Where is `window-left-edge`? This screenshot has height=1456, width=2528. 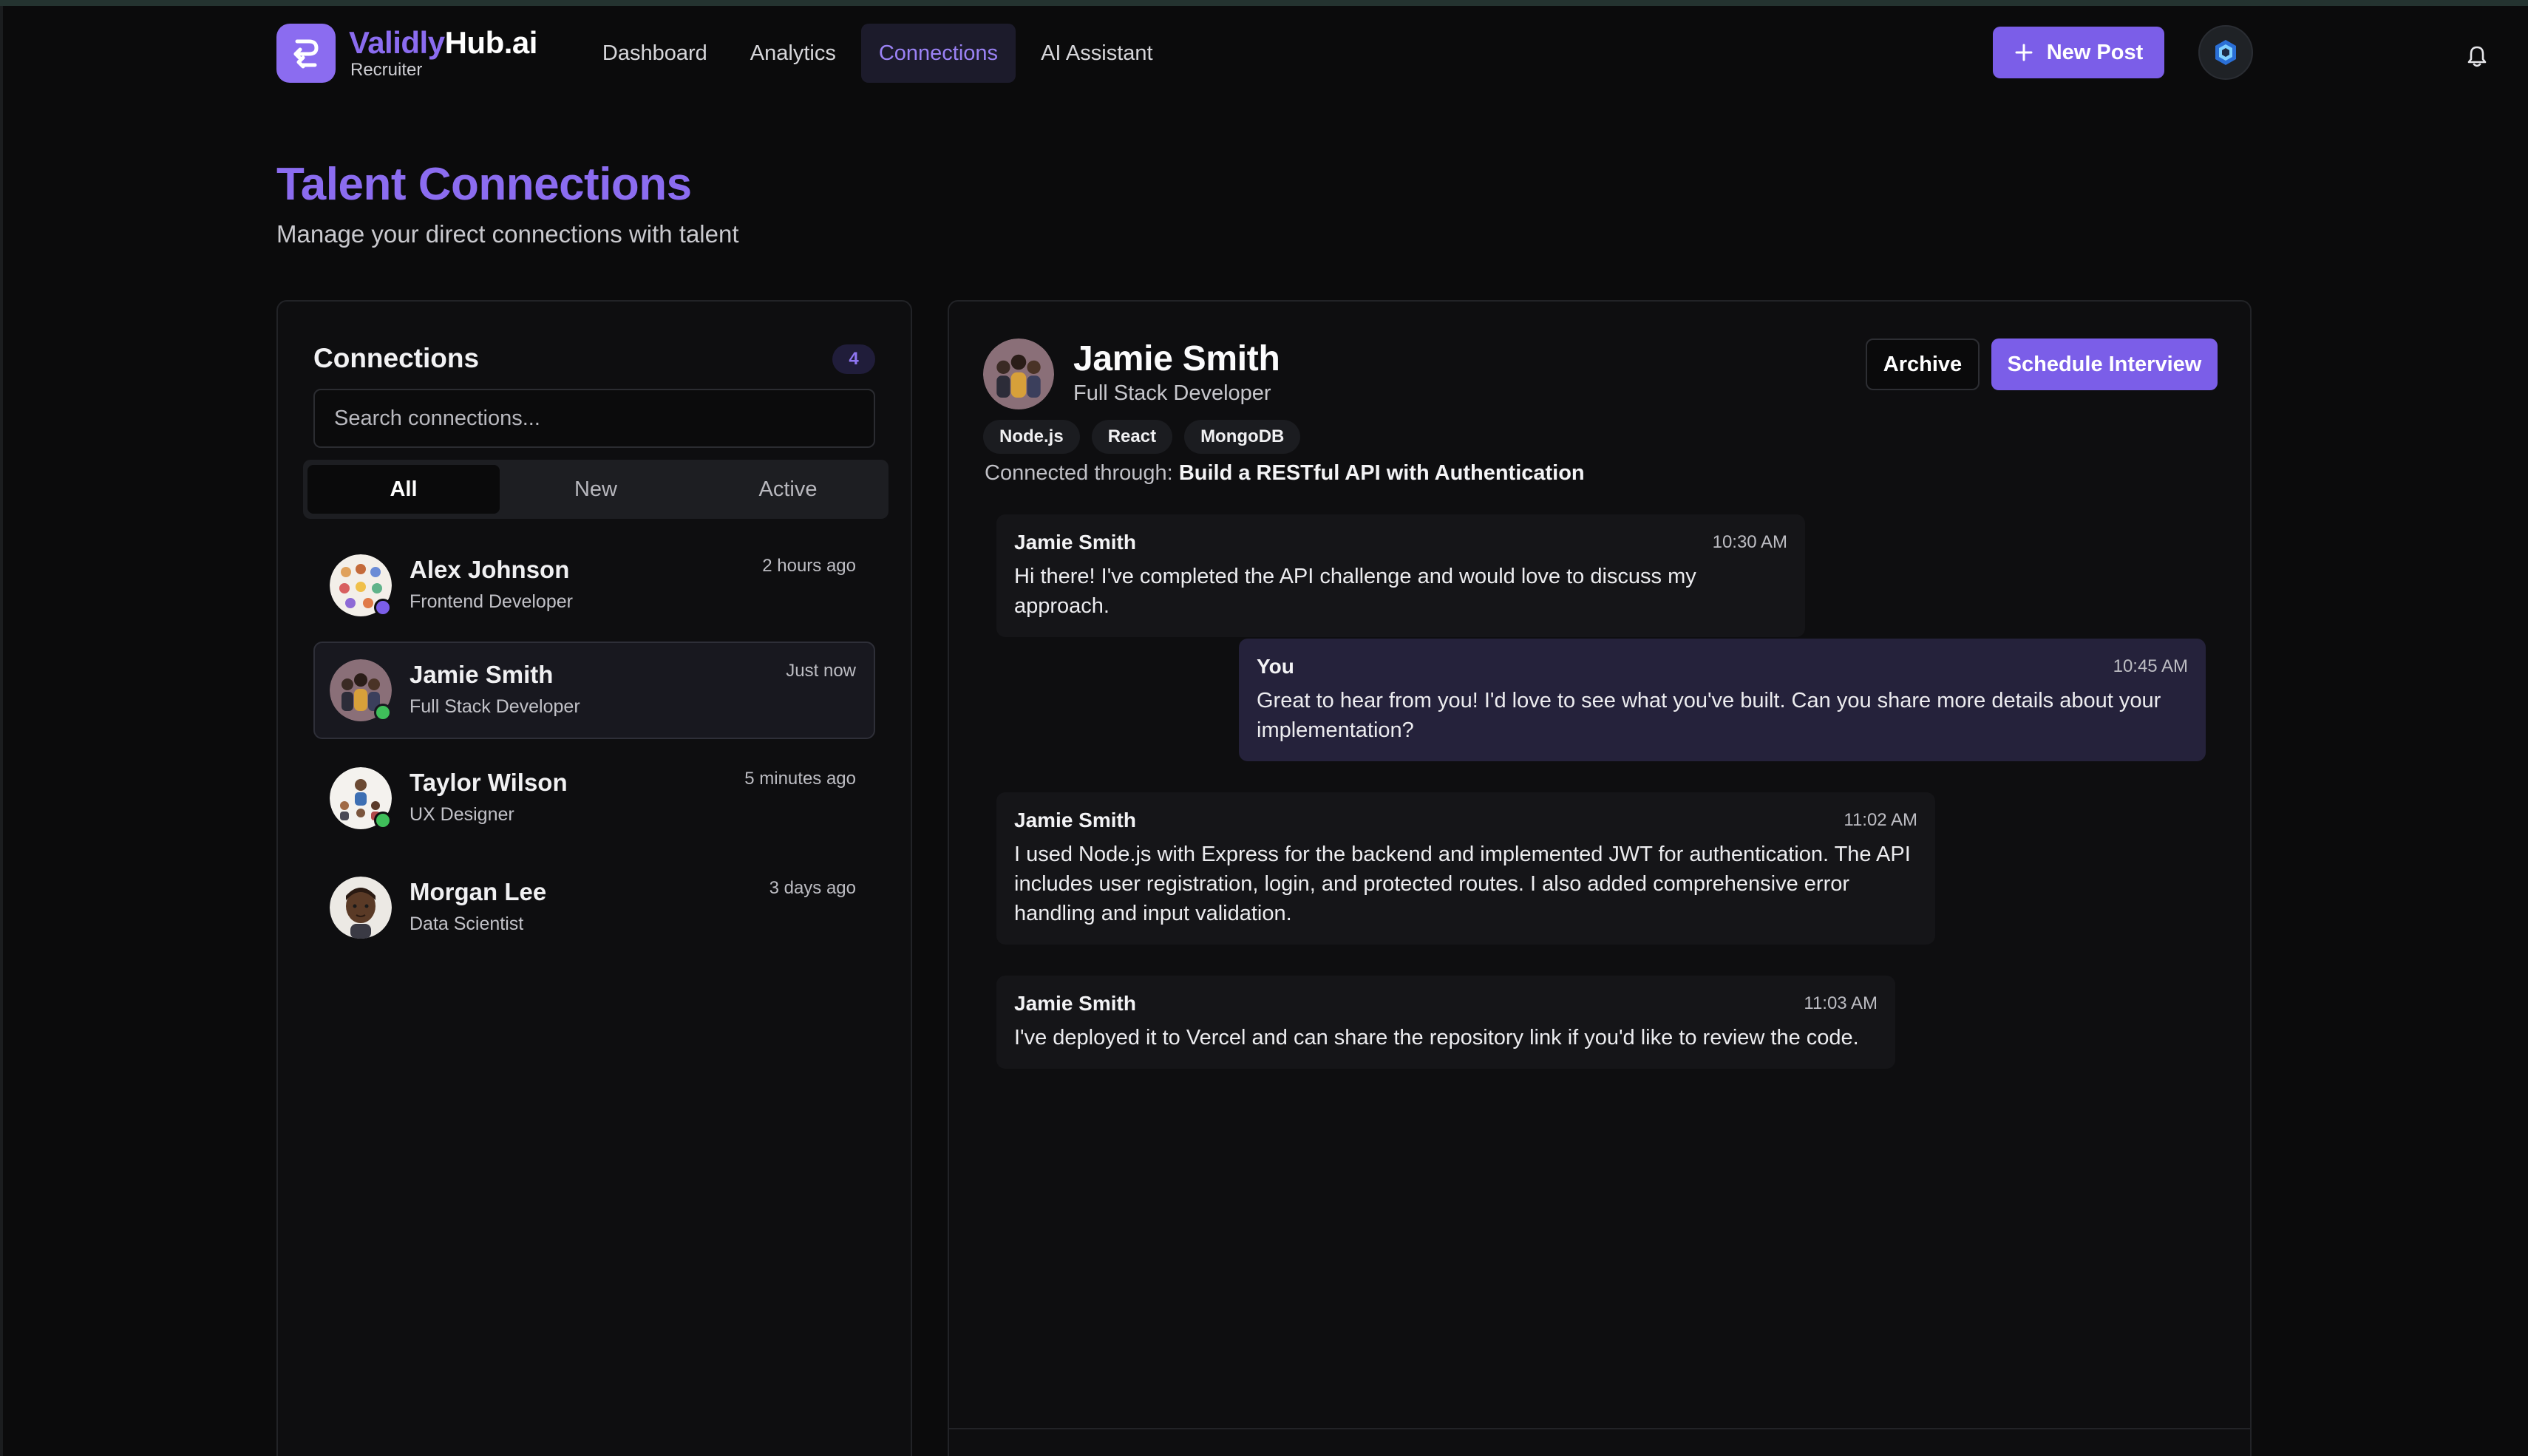
window-left-edge is located at coordinates (1, 731).